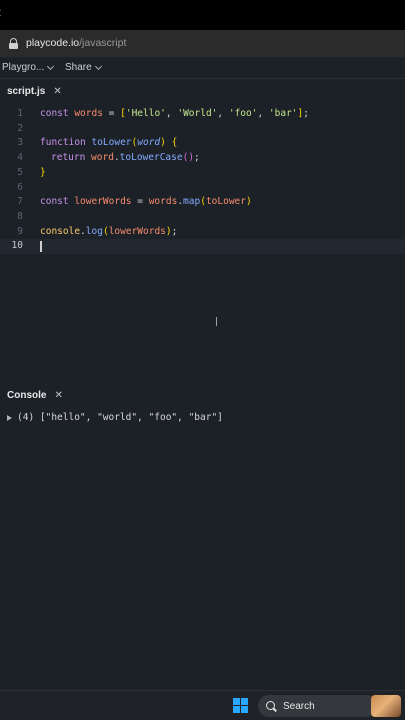  Describe the element at coordinates (202, 129) in the screenshot. I see `code-line: 2` at that location.